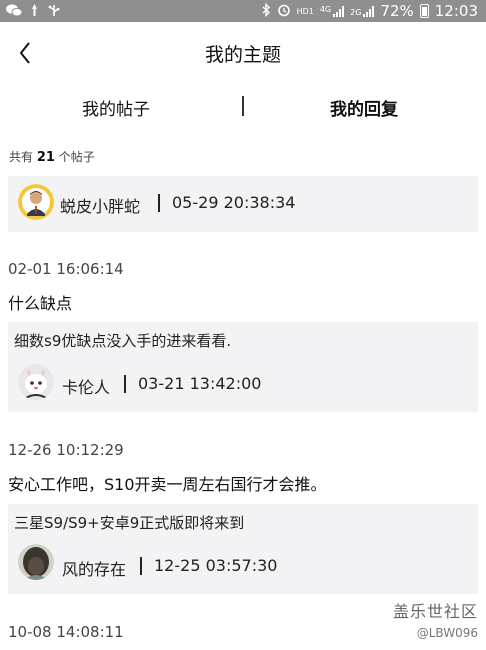 This screenshot has width=486, height=650. What do you see at coordinates (94, 568) in the screenshot?
I see `quoted-author-name: 风的存在` at bounding box center [94, 568].